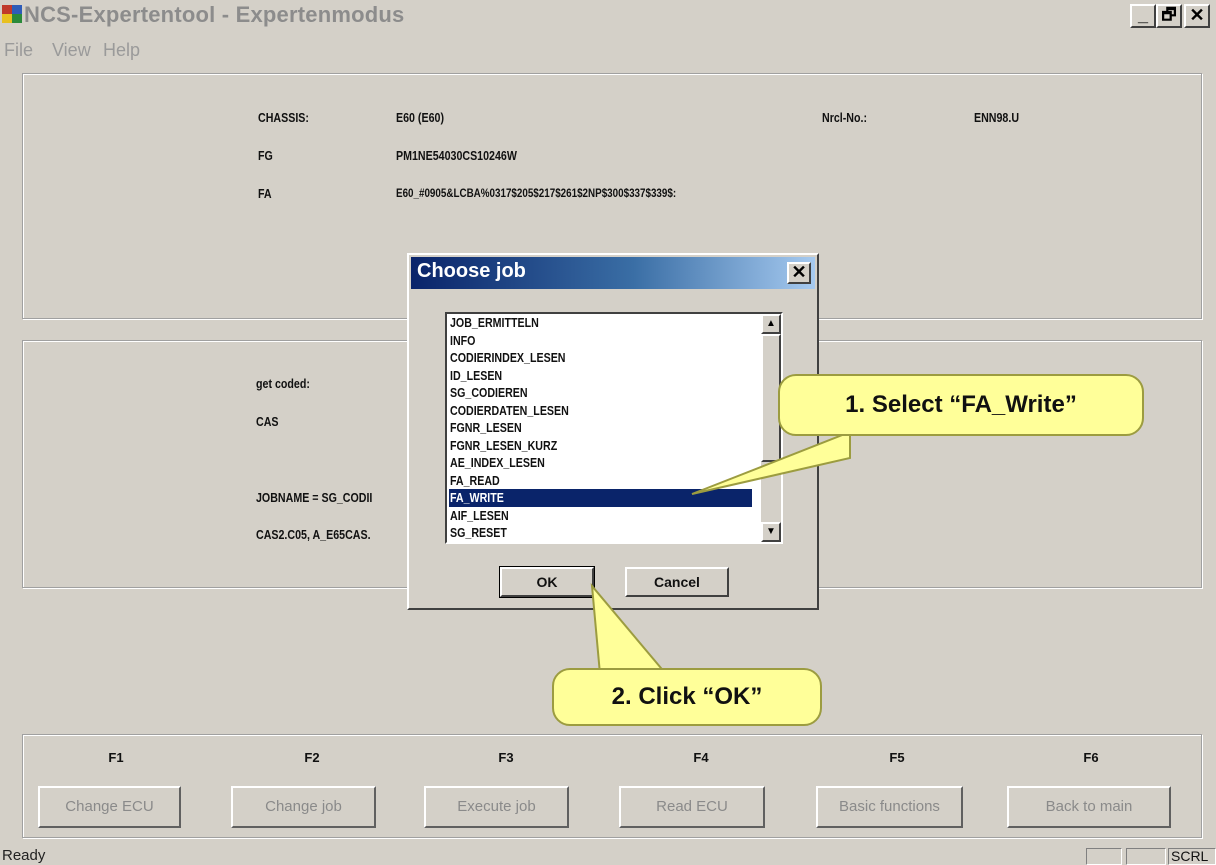  Describe the element at coordinates (845, 117) in the screenshot. I see `nrcl-label: Nrcl-No.:` at that location.